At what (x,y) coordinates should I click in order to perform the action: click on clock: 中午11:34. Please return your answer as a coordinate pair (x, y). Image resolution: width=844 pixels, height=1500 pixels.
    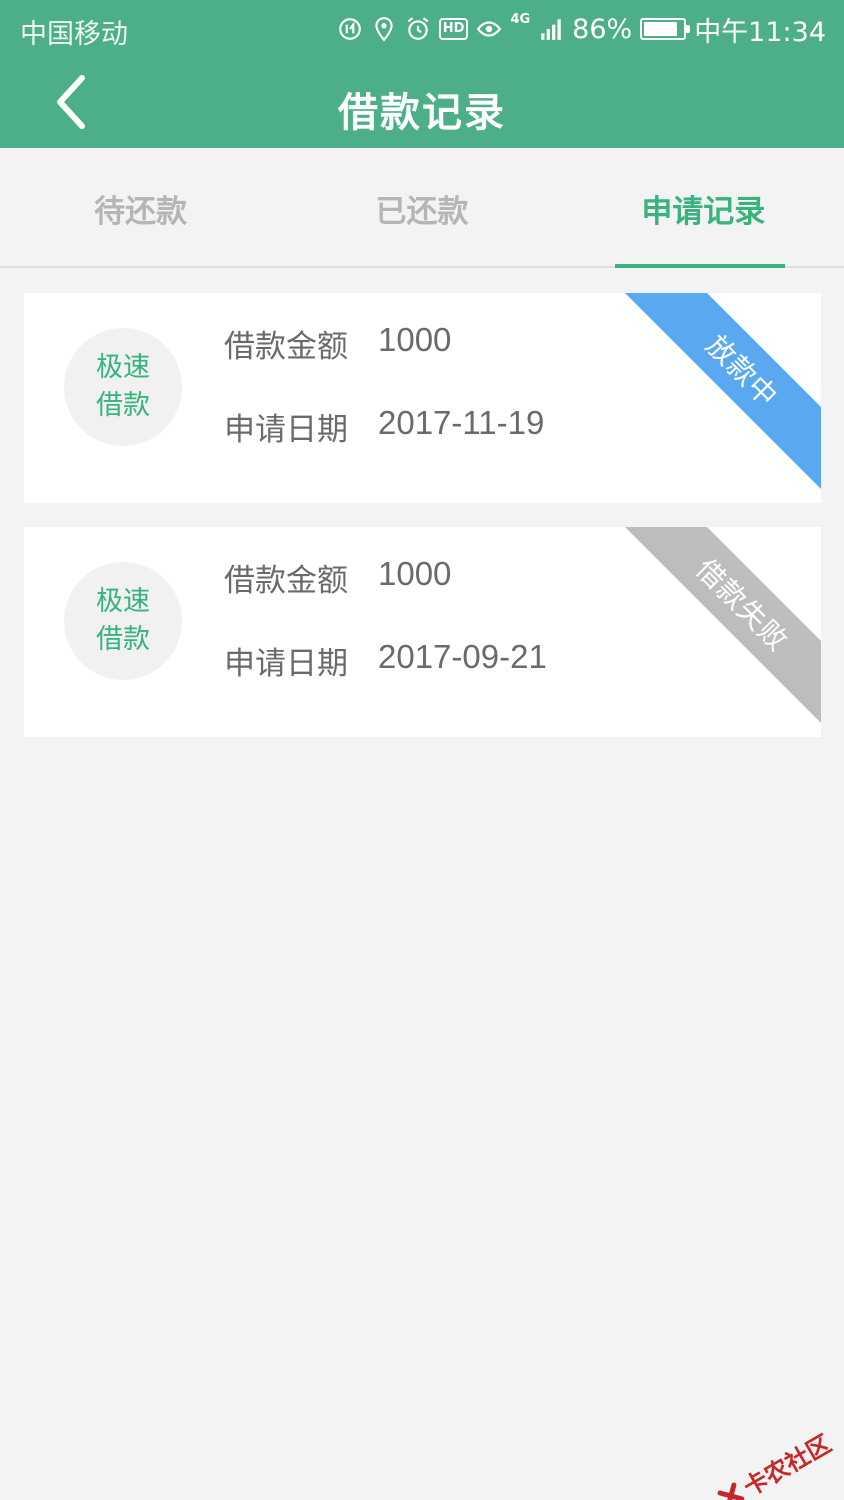
    Looking at the image, I should click on (760, 32).